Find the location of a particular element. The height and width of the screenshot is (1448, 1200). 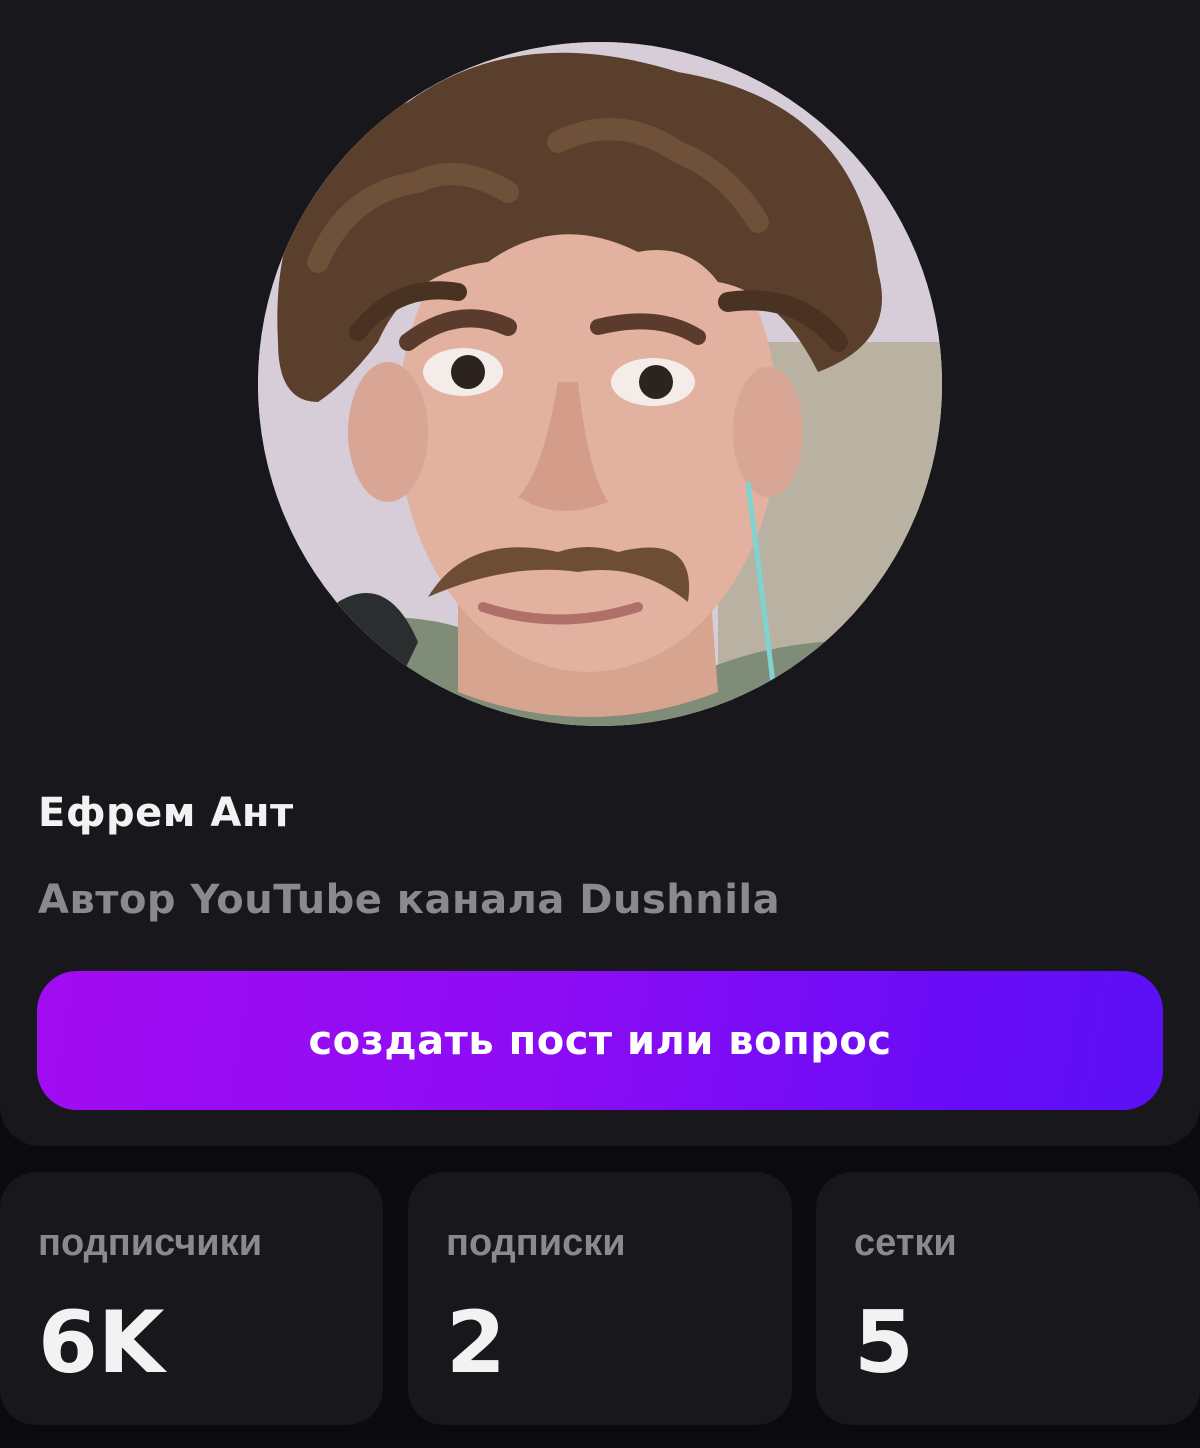

stat-label: подписки is located at coordinates (536, 1243).